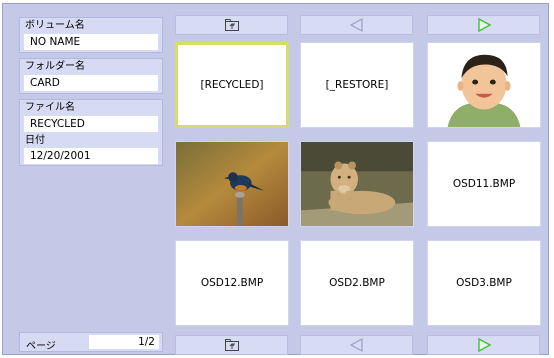 This screenshot has height=358, width=554. I want to click on page-value: 1/2, so click(124, 342).